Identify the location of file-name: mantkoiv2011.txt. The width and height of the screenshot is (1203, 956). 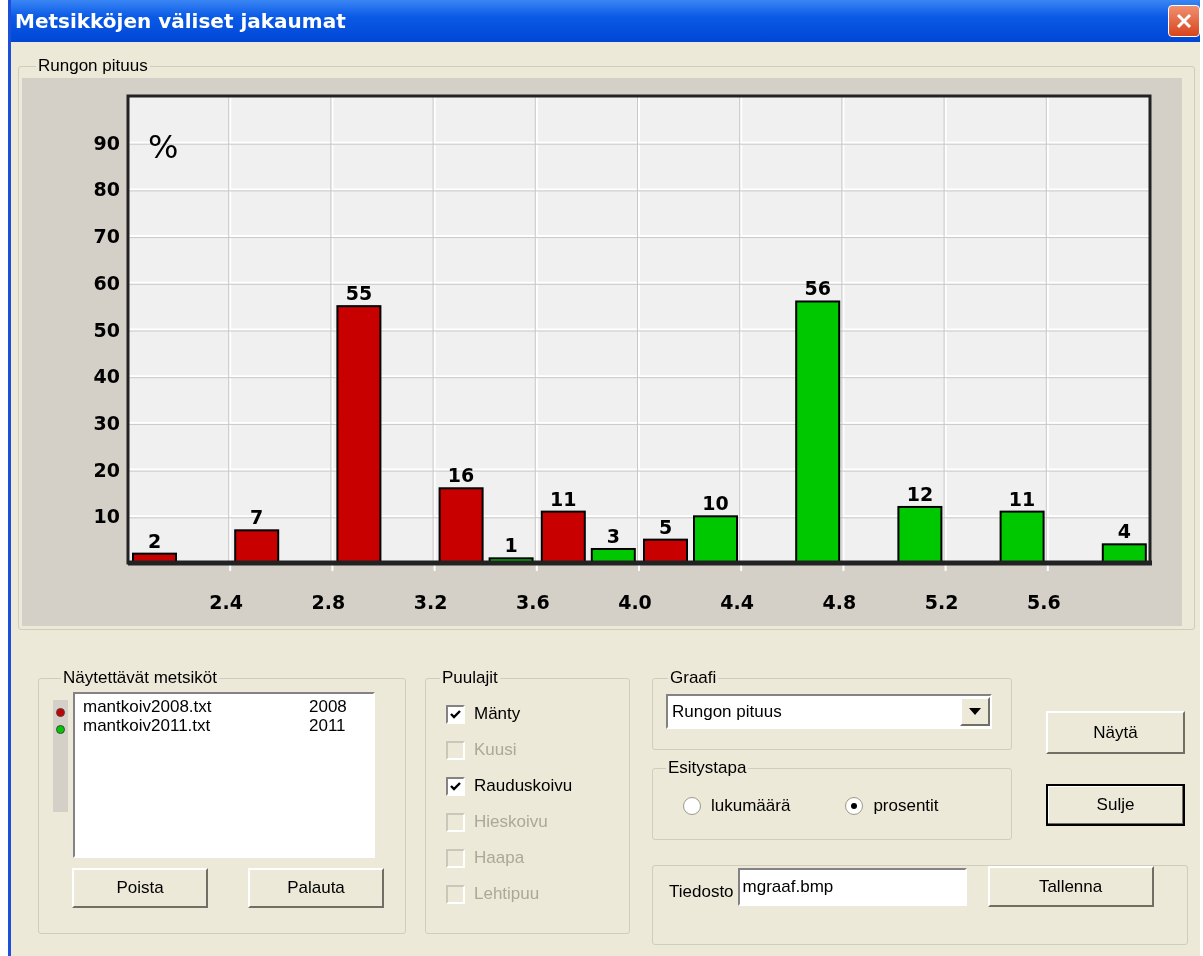
(196, 725).